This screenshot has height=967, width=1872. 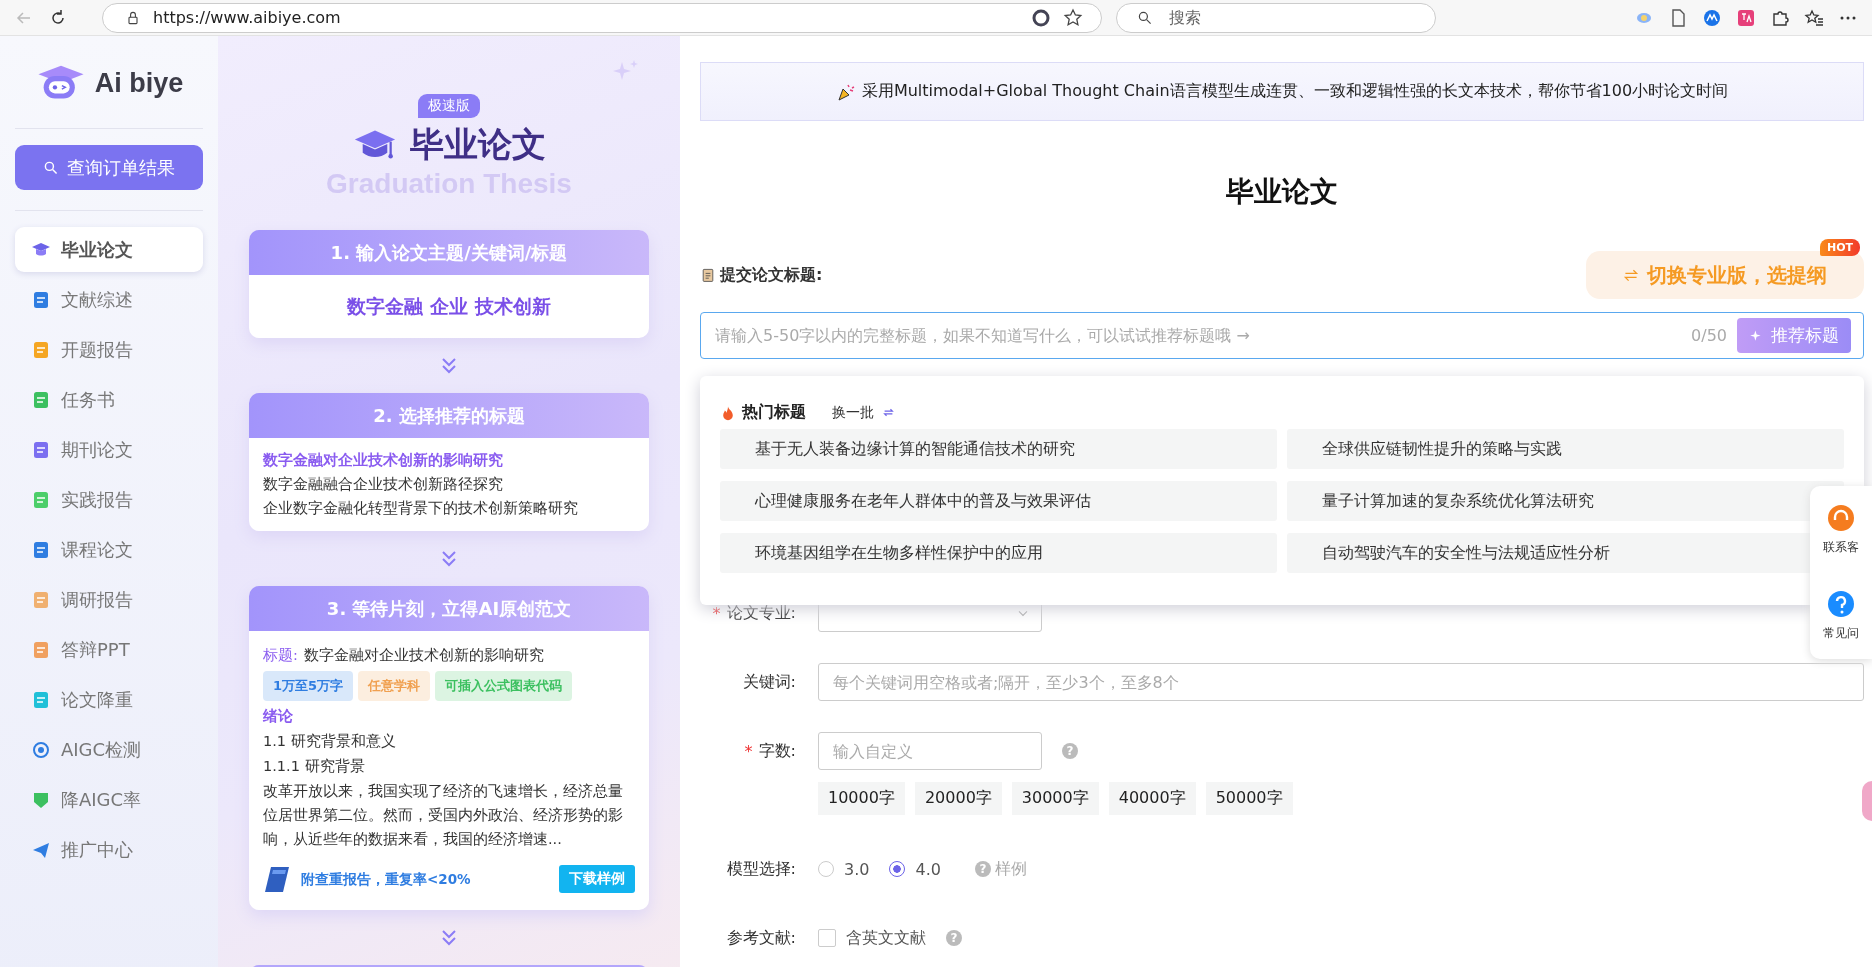 What do you see at coordinates (247, 17) in the screenshot?
I see `url-text: https://www.aibiye.com` at bounding box center [247, 17].